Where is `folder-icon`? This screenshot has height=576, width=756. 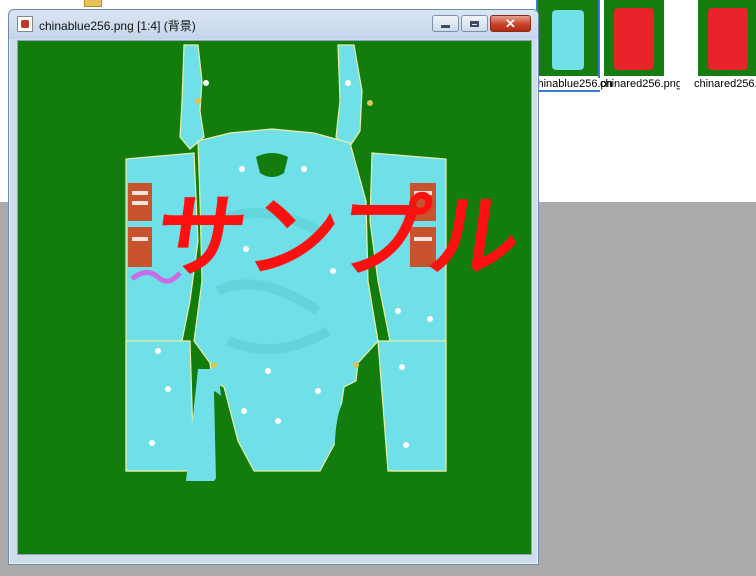 folder-icon is located at coordinates (93, 3).